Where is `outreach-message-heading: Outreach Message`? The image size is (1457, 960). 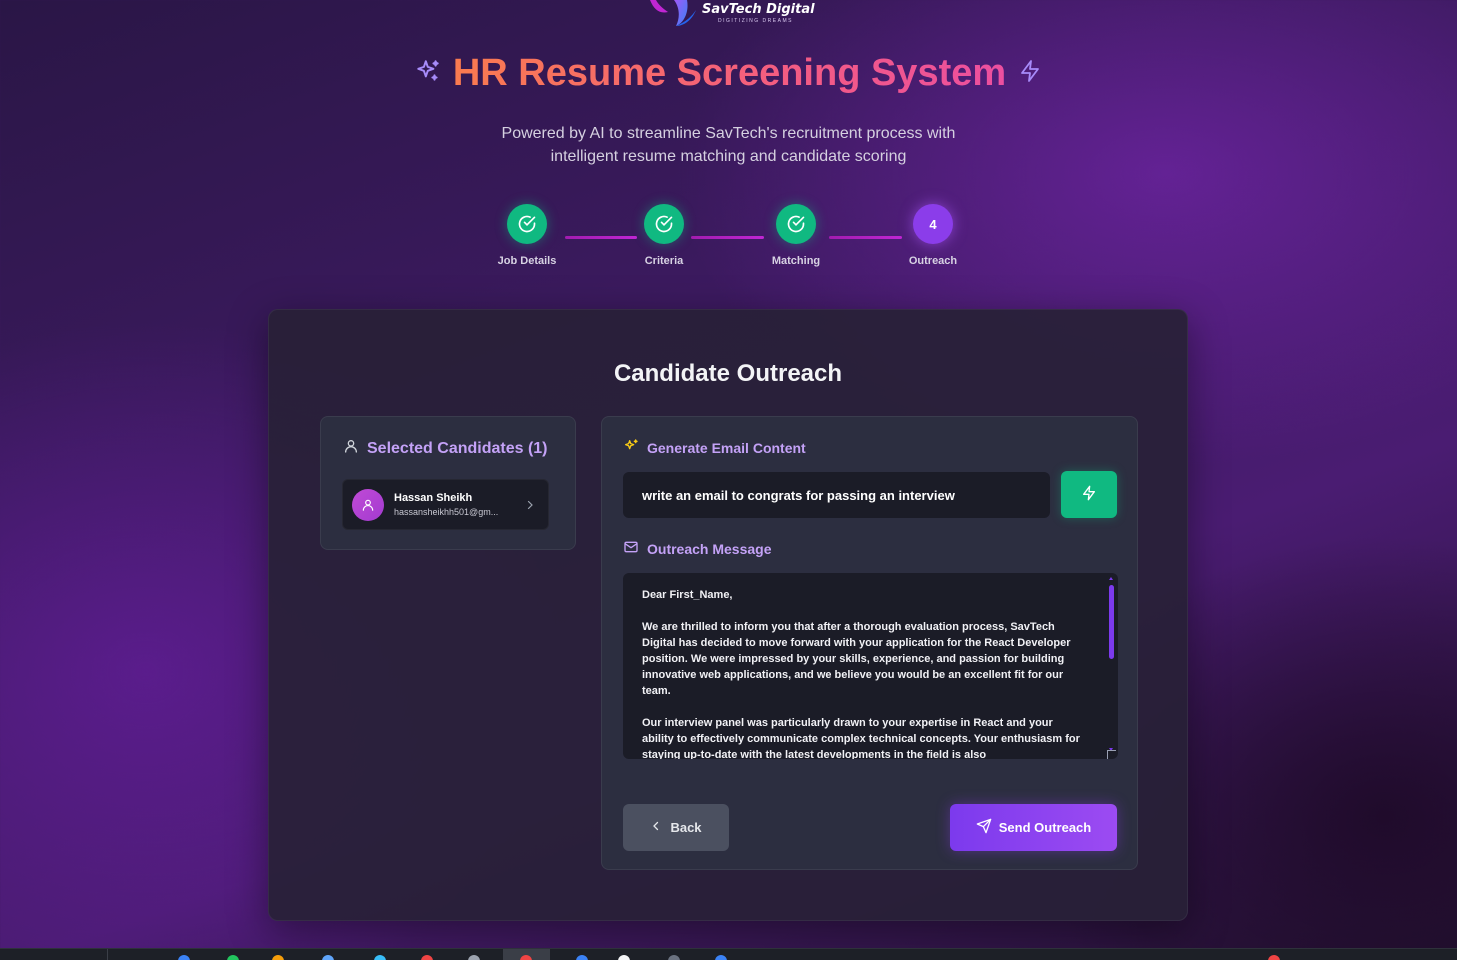
outreach-message-heading: Outreach Message is located at coordinates (697, 548).